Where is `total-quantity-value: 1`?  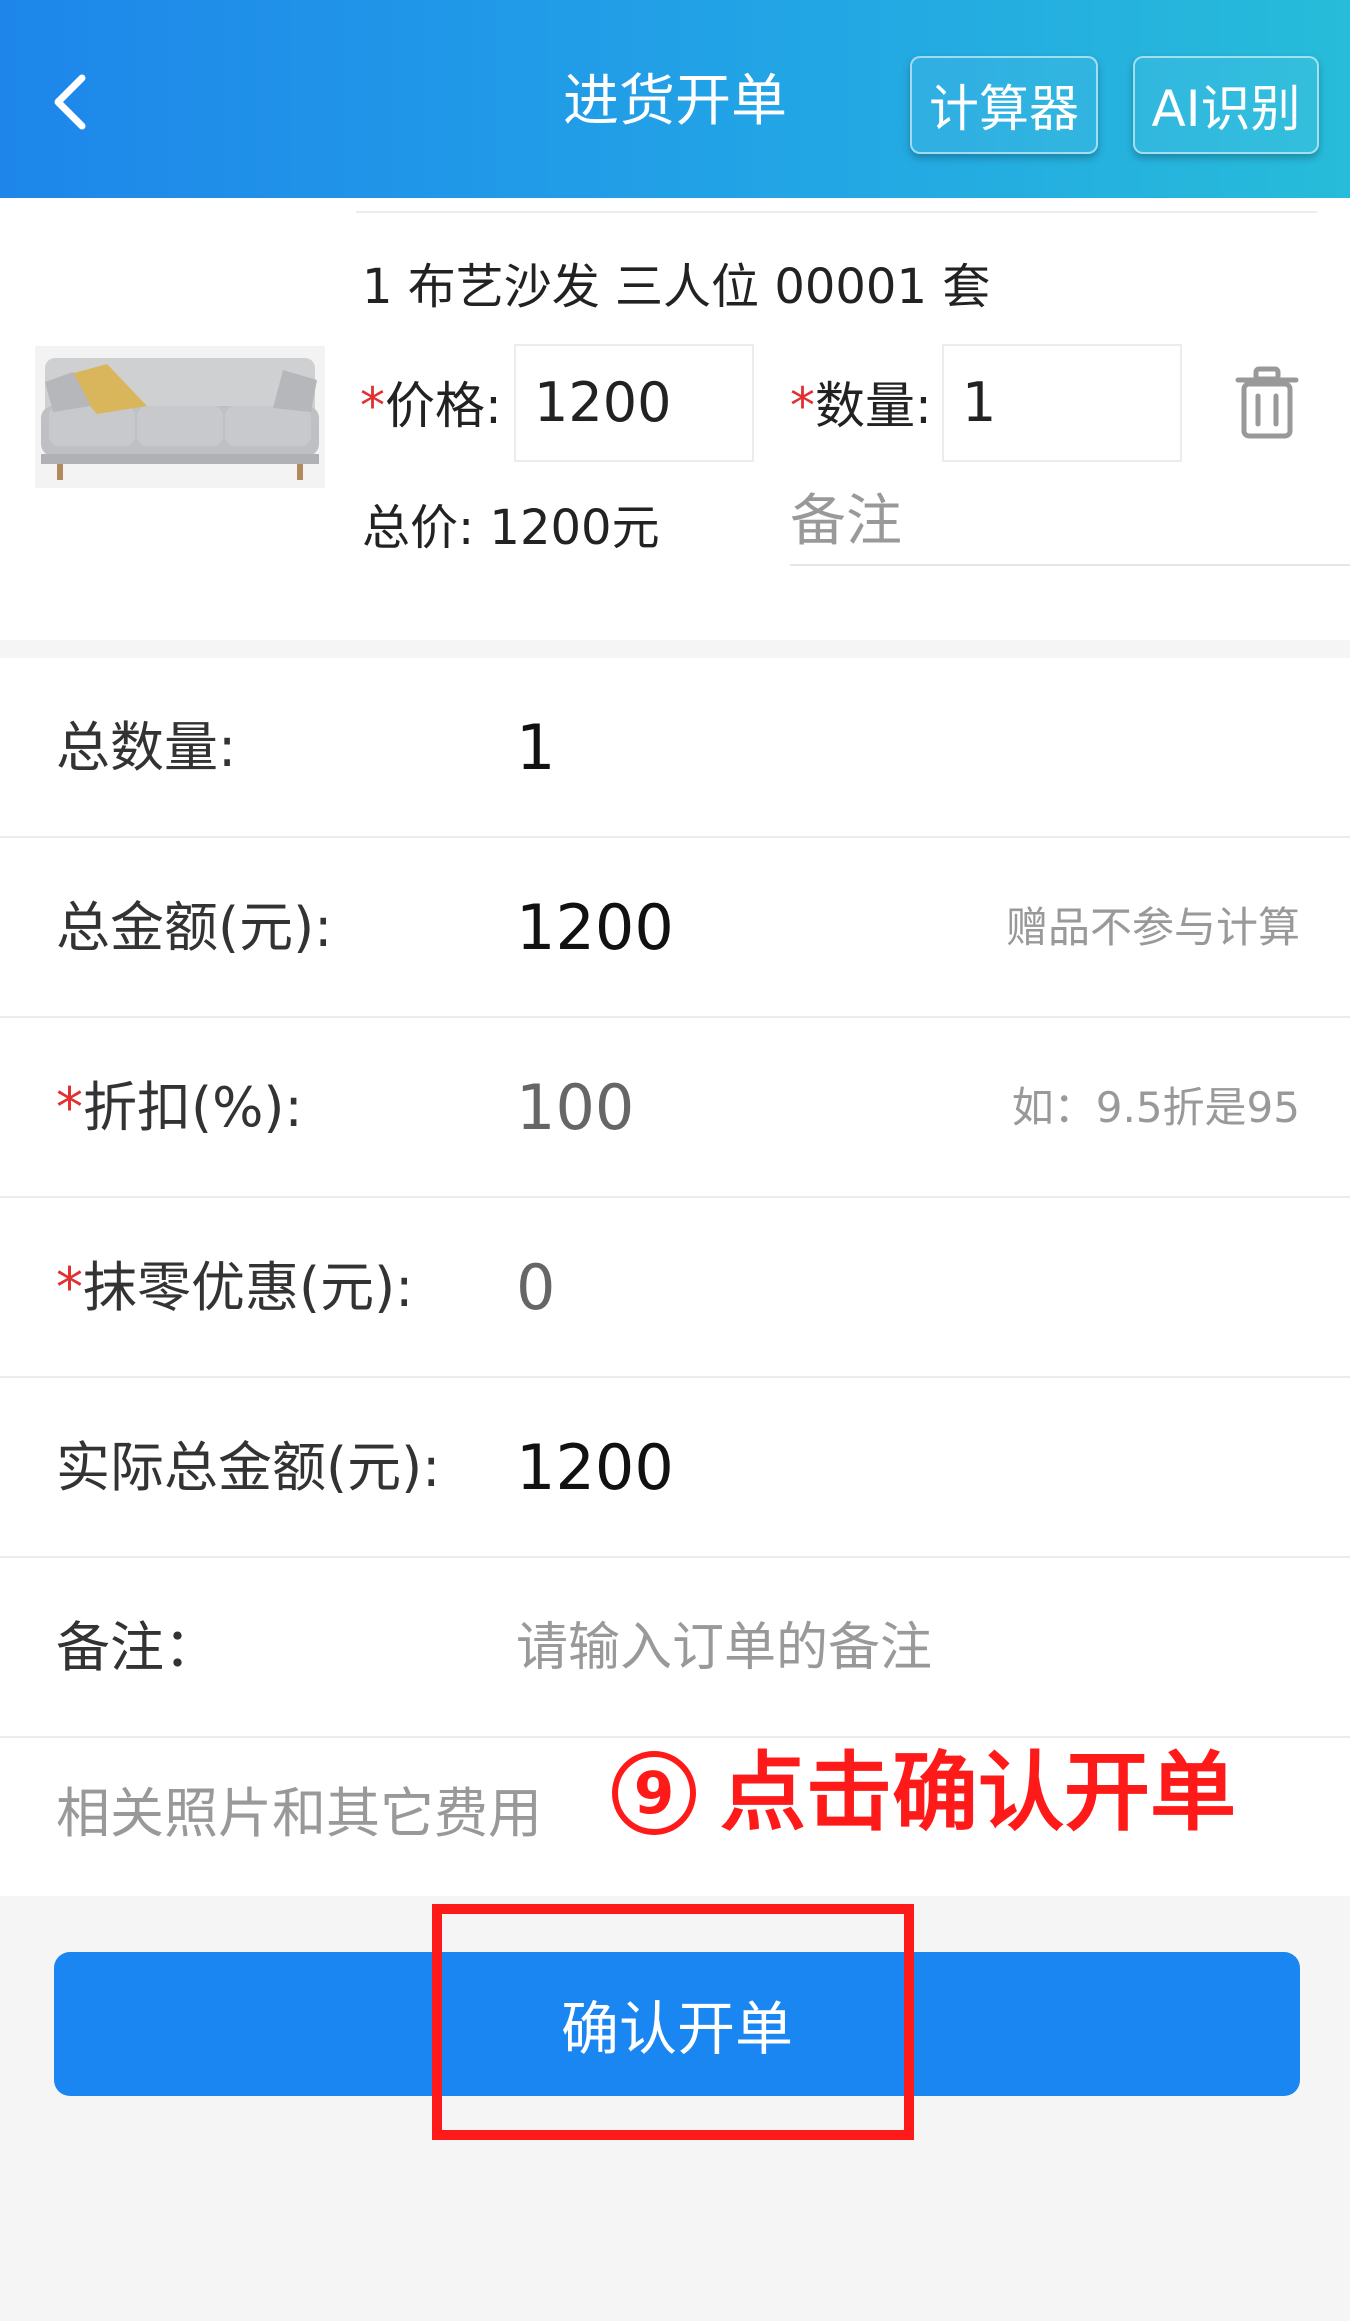 total-quantity-value: 1 is located at coordinates (536, 747).